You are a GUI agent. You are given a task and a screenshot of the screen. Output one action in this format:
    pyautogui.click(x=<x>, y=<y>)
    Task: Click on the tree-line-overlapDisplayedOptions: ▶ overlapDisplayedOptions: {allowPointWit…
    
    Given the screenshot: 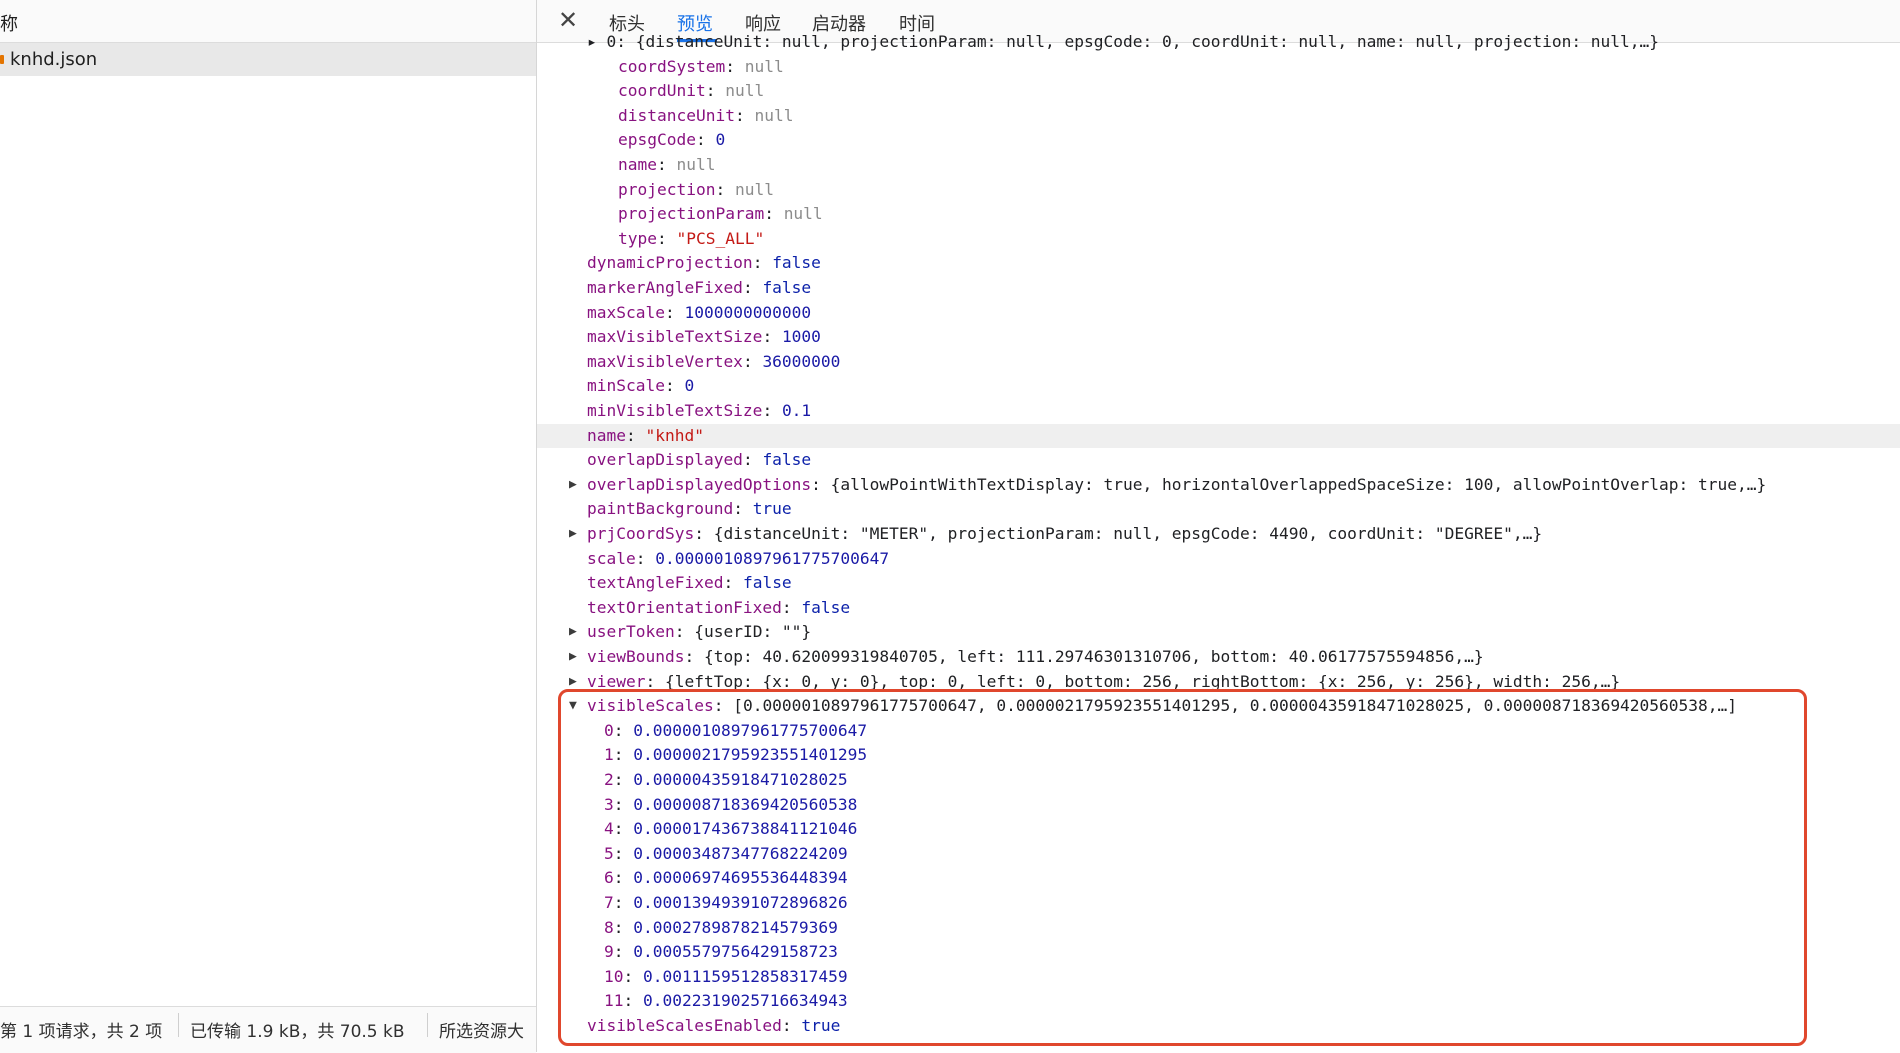 What is the action you would take?
    pyautogui.click(x=1218, y=485)
    